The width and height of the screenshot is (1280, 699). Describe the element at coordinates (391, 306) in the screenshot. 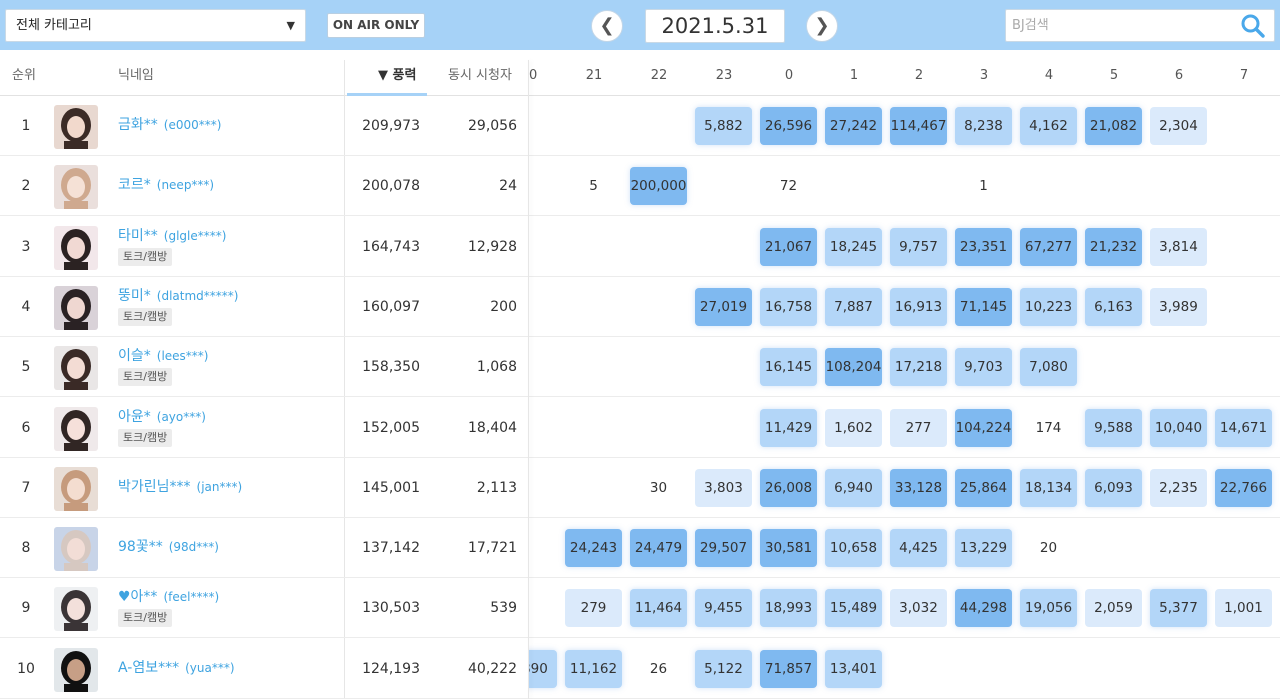

I see `power-value: 160,097` at that location.